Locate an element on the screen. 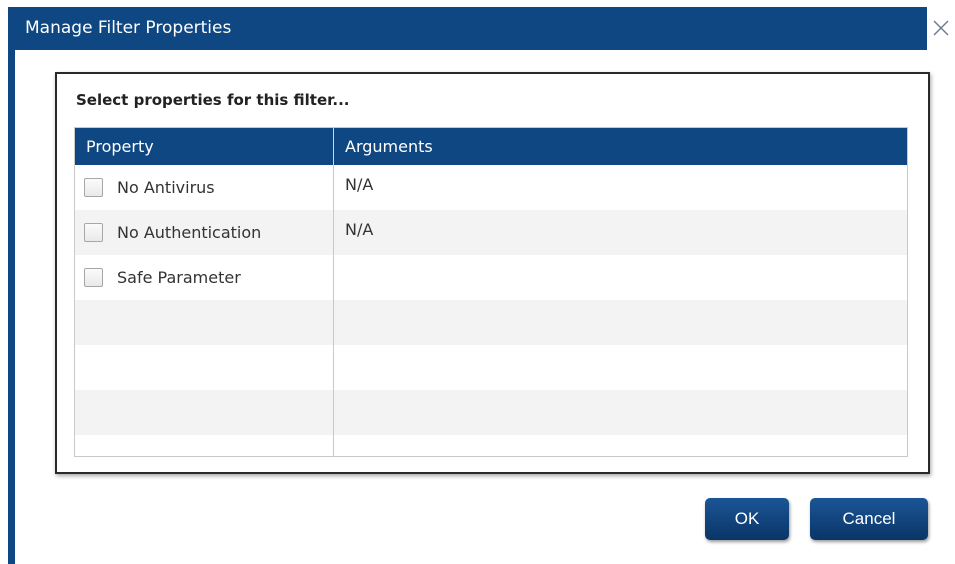 This screenshot has height=564, width=955. property-label: No Authentication is located at coordinates (189, 232).